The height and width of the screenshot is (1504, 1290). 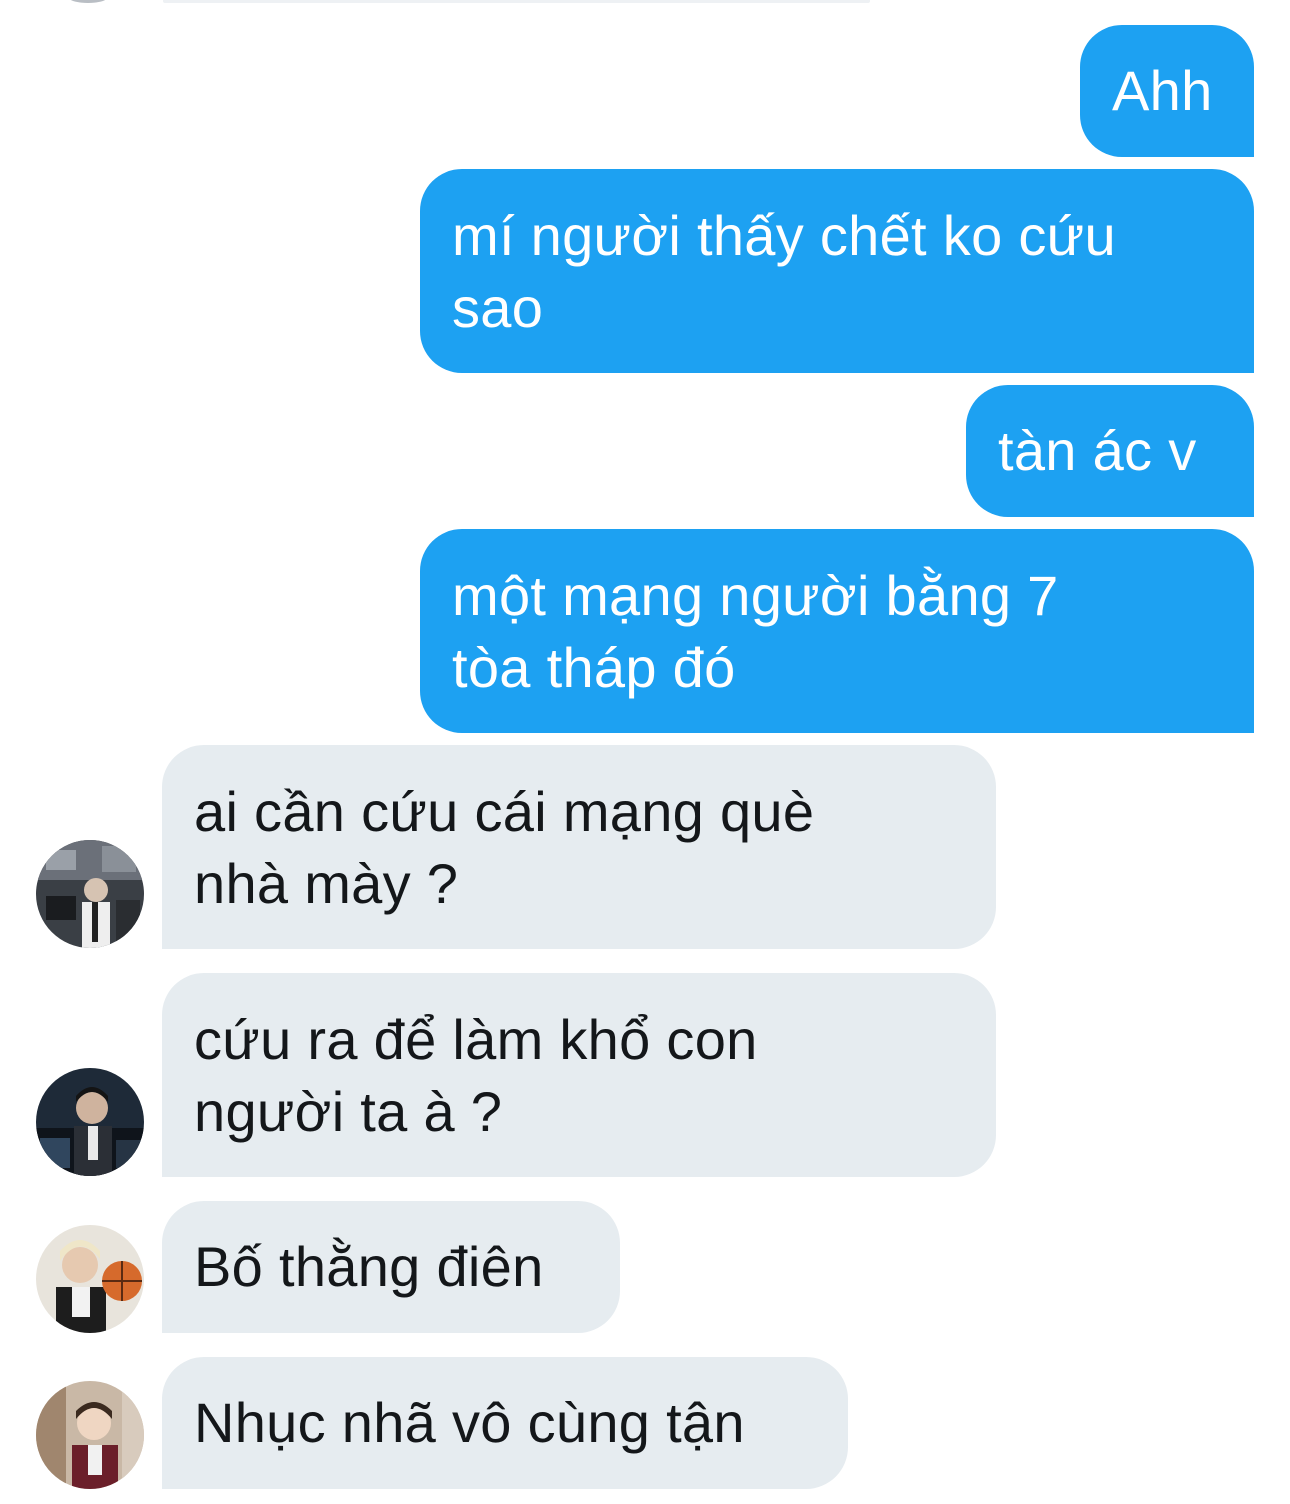 What do you see at coordinates (369, 1266) in the screenshot?
I see `message-text-line: Bố thằng điên` at bounding box center [369, 1266].